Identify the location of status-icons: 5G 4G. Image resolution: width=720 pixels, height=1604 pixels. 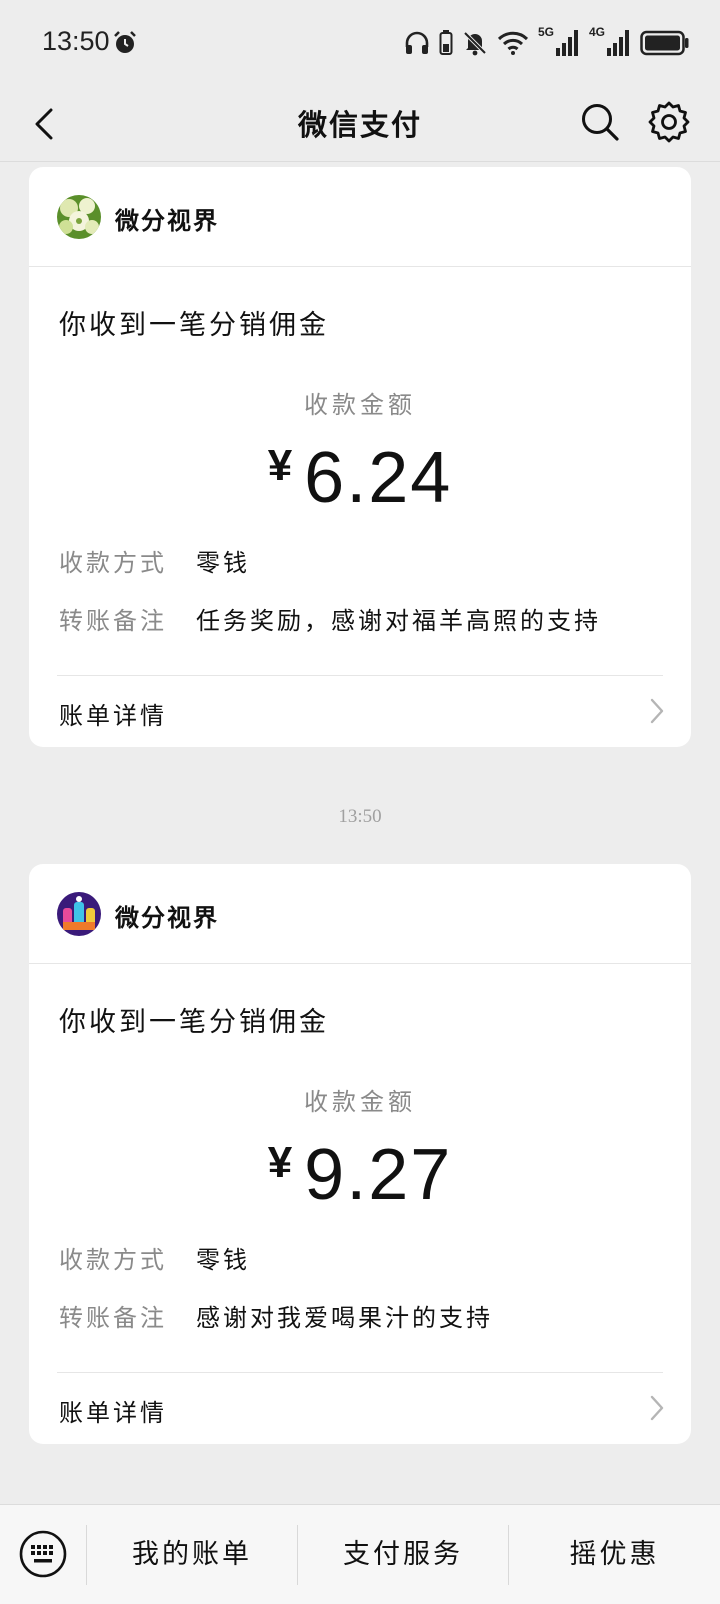
(547, 42).